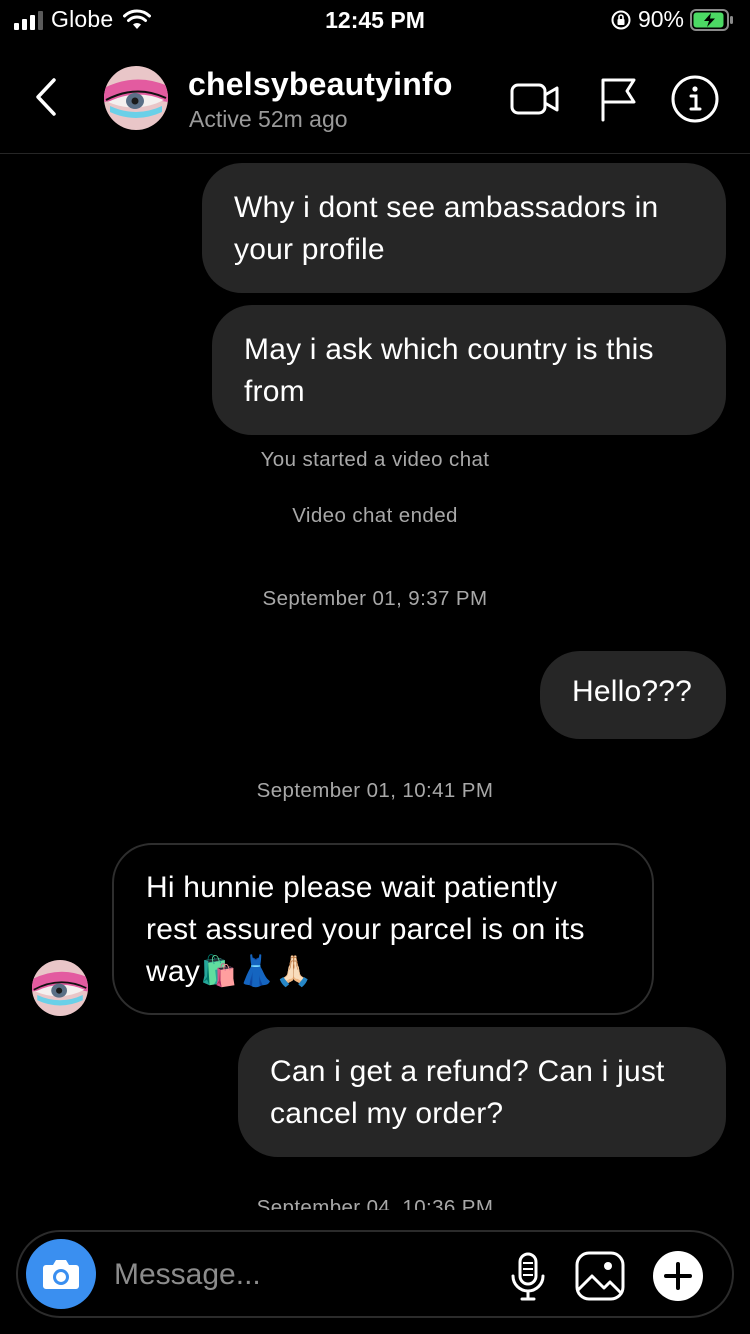  Describe the element at coordinates (600, 1276) in the screenshot. I see `image-icon` at that location.